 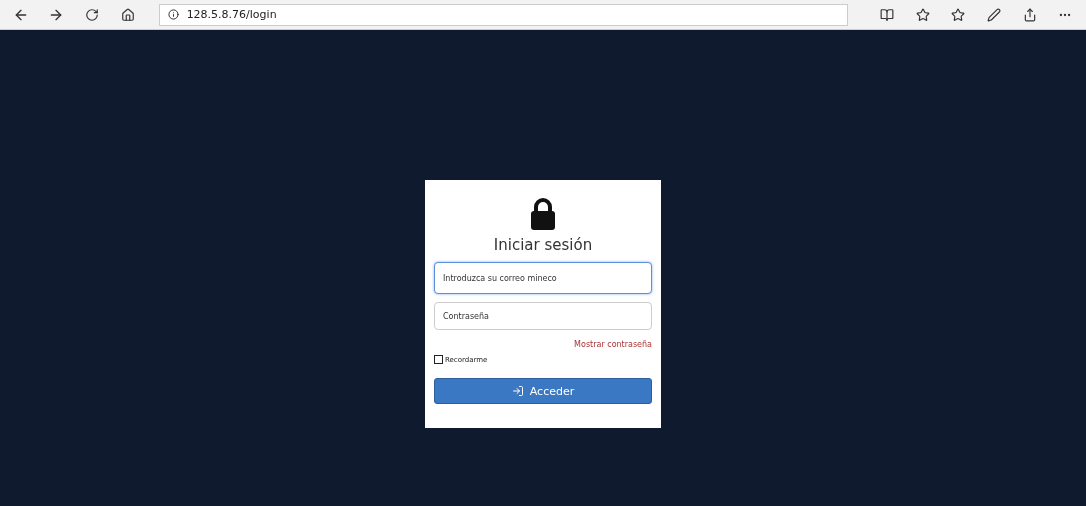 I want to click on password-field: Contraseña, so click(x=543, y=316).